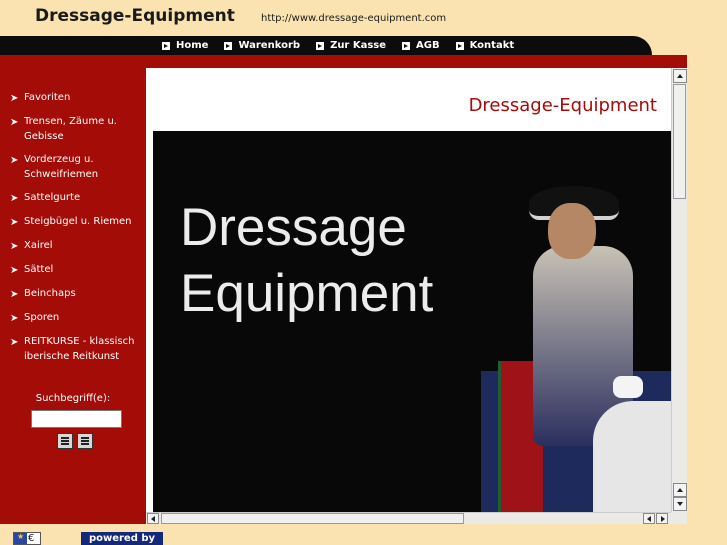 This screenshot has height=545, width=727. I want to click on sidebar-item-label: Sättel, so click(39, 269).